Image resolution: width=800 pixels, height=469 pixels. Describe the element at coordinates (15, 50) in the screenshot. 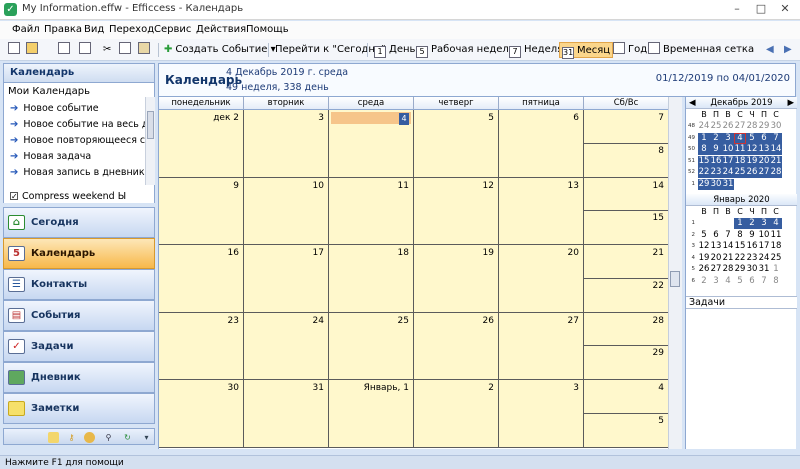

I see `new-file-icon` at that location.